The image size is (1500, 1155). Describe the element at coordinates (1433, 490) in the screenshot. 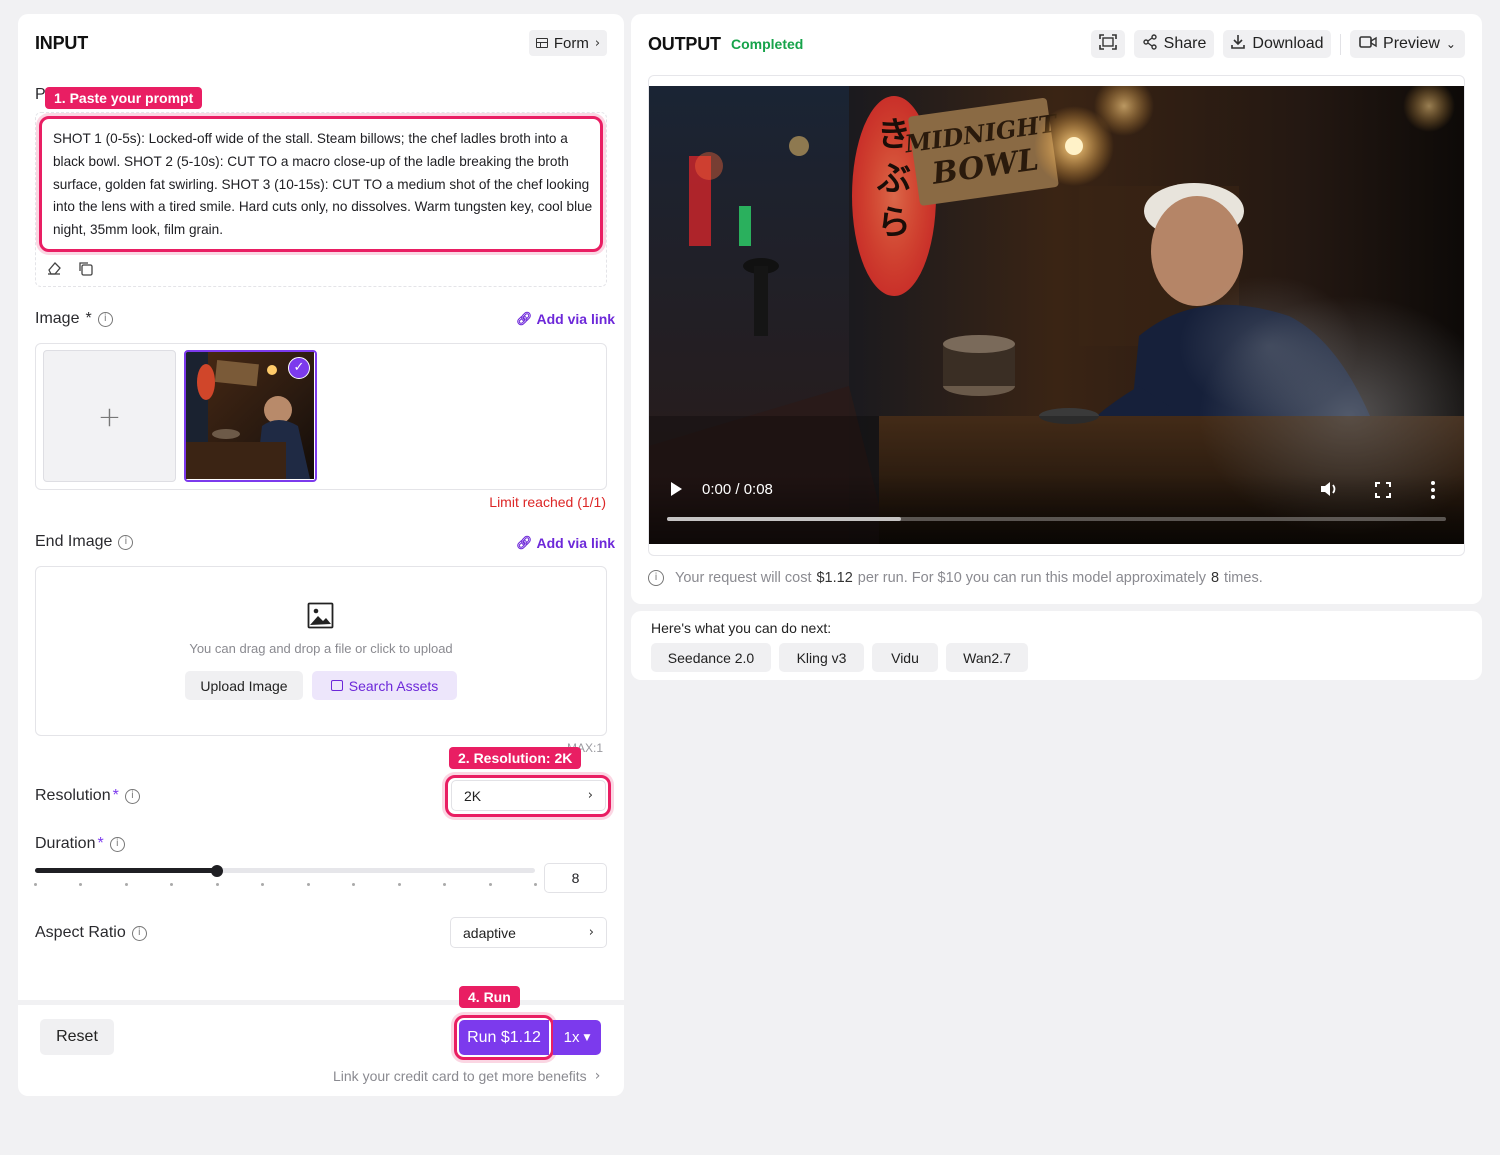

I see `more-options-icon` at that location.